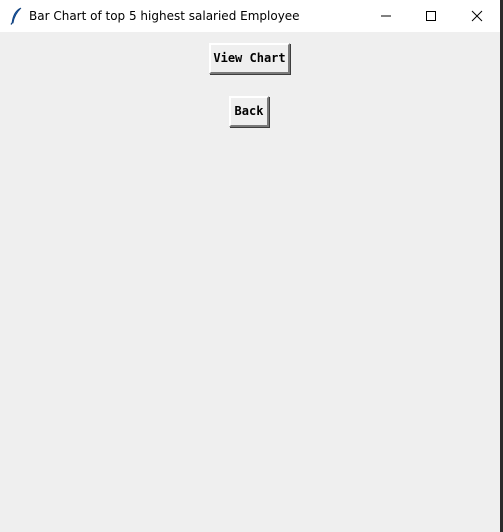 The image size is (503, 532). Describe the element at coordinates (16, 16) in the screenshot. I see `feather-icon` at that location.